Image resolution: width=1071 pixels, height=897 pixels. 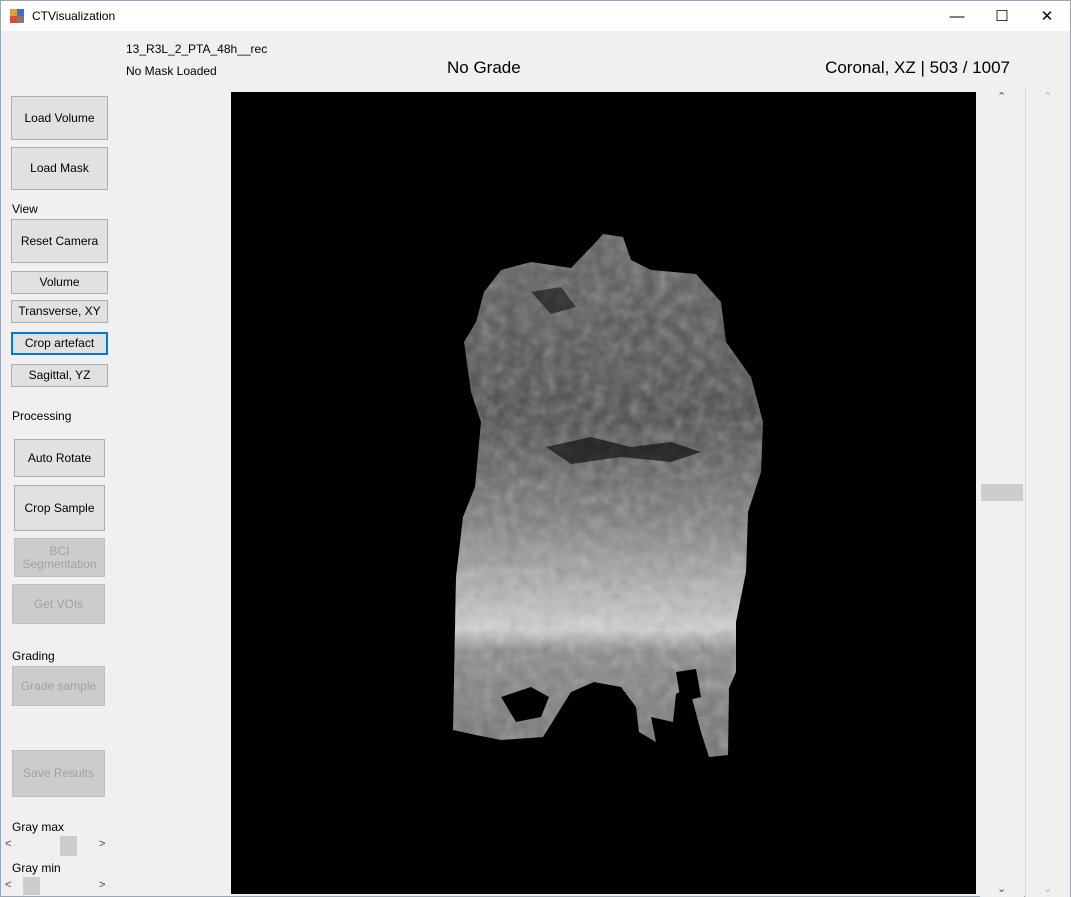 What do you see at coordinates (59, 458) in the screenshot?
I see `auto-rotate-button: Auto Rotate` at bounding box center [59, 458].